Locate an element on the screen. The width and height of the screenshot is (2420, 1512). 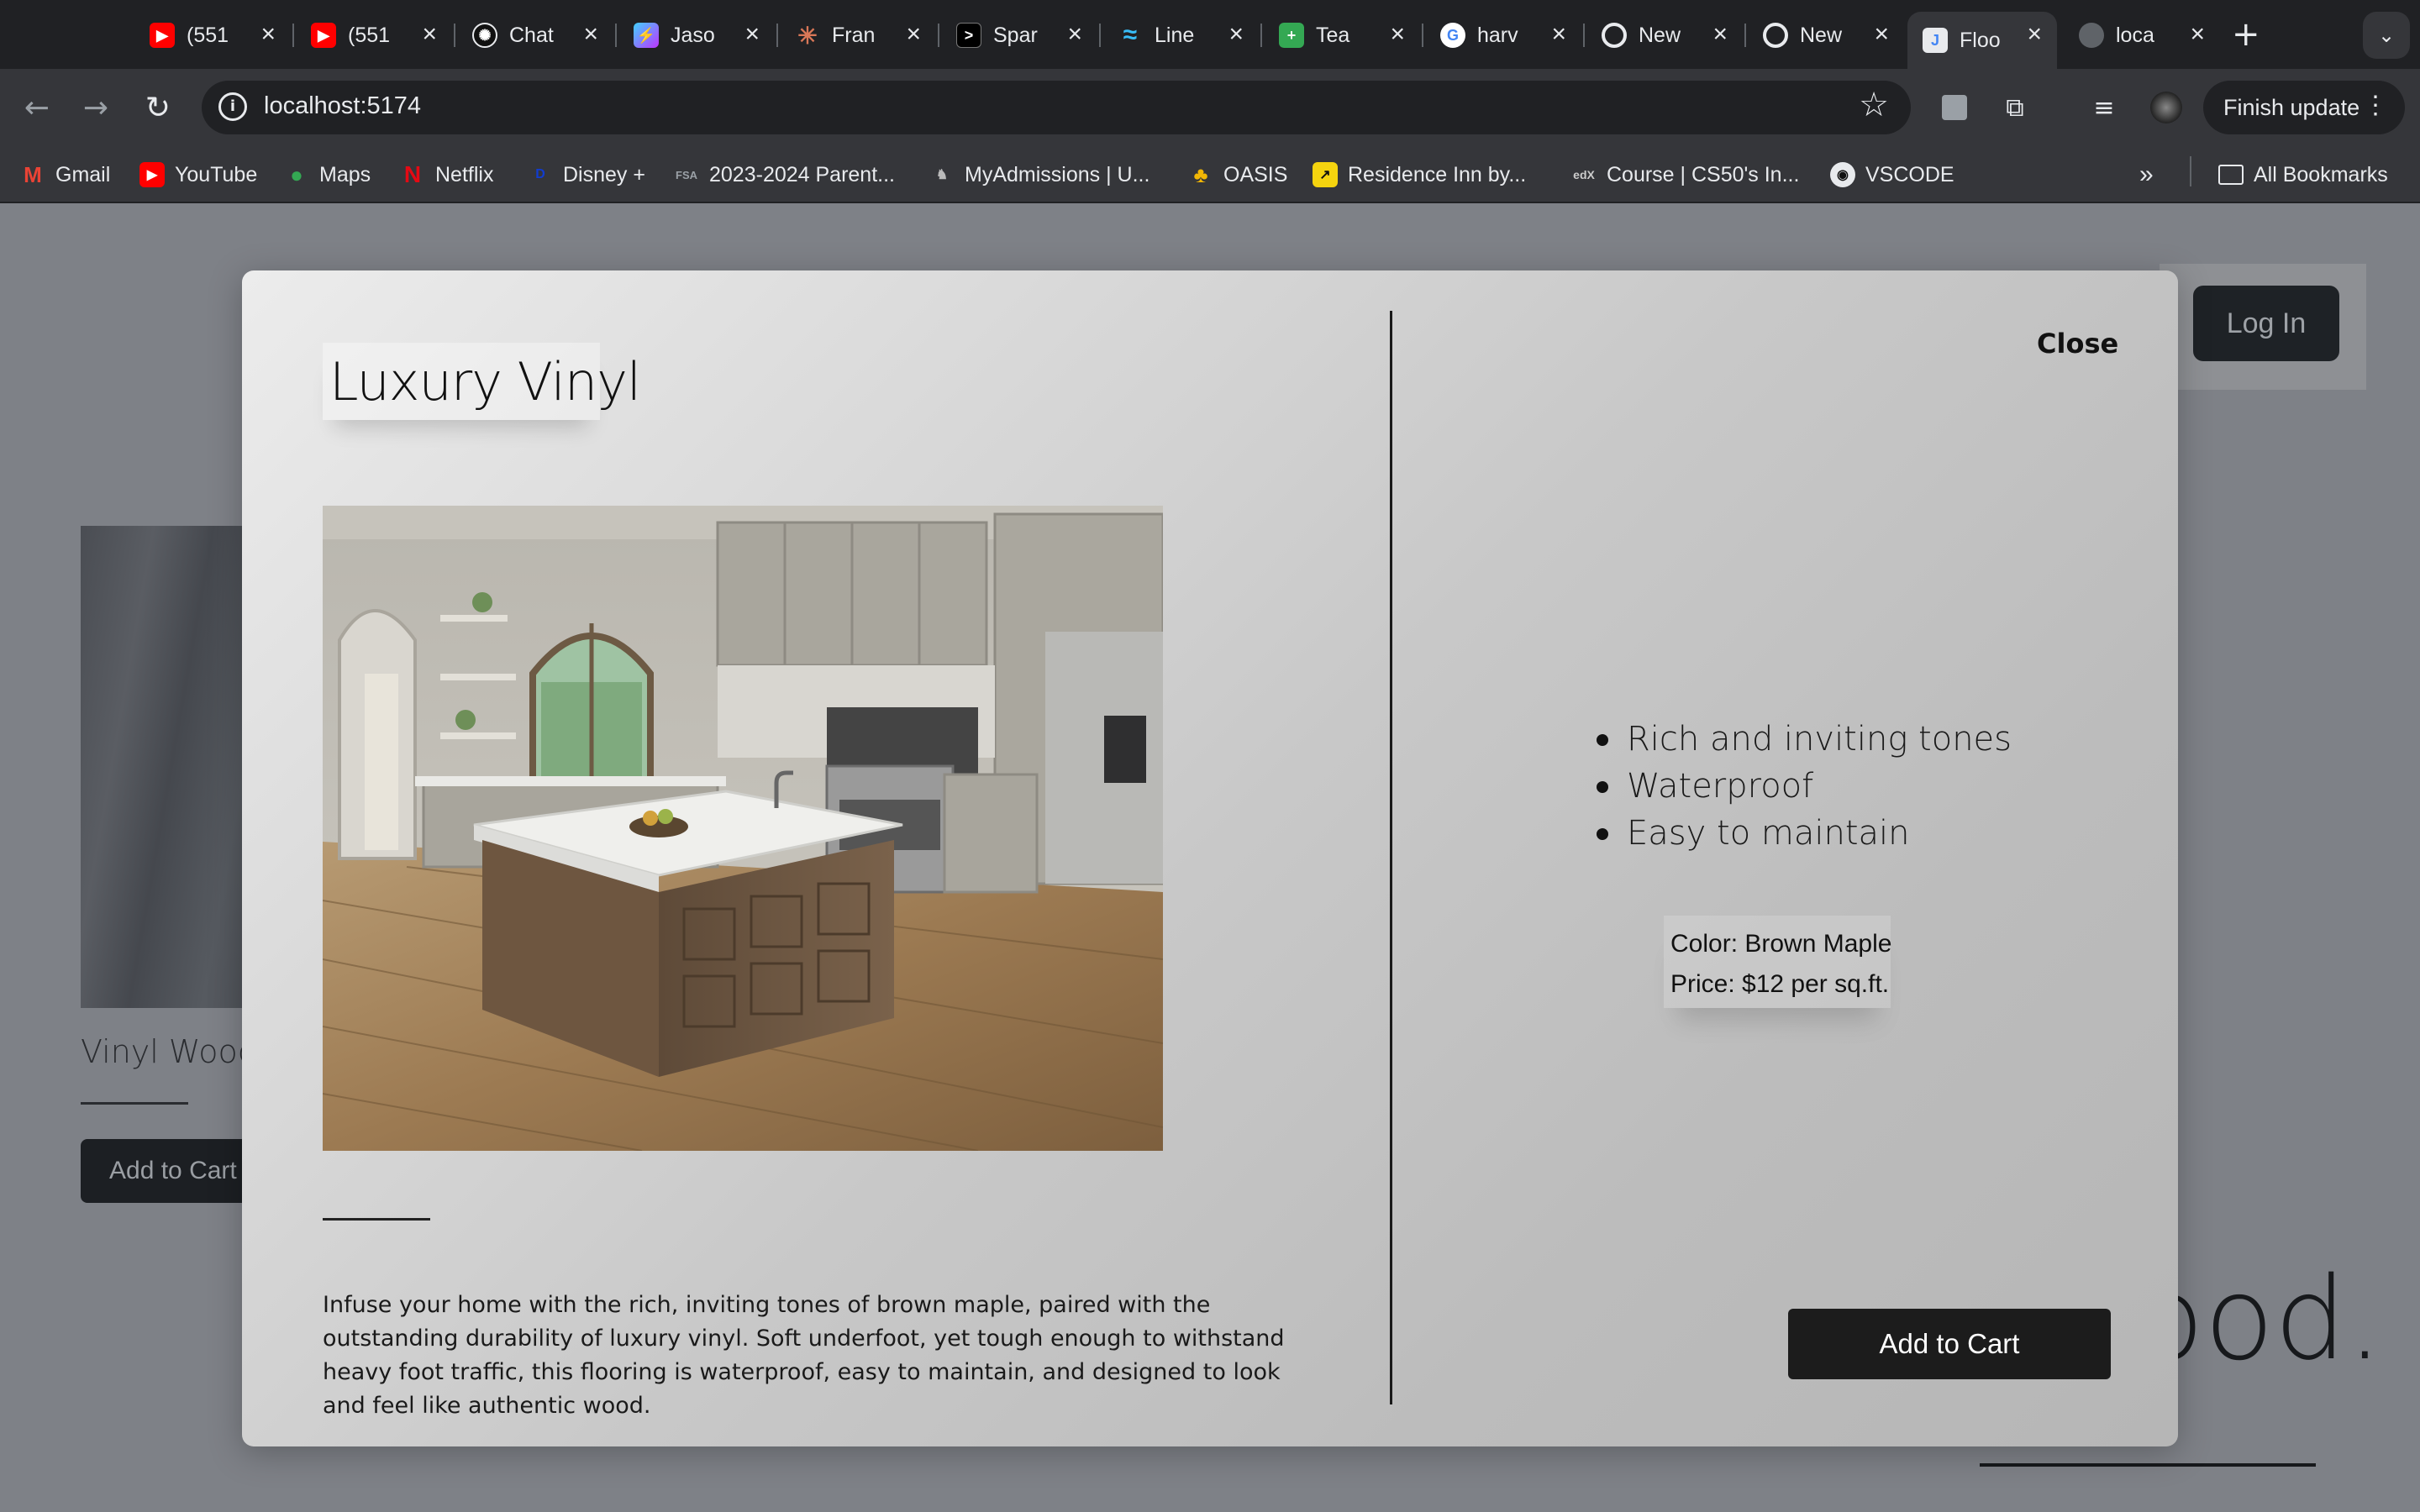
more-vert-icon: ⋮ is located at coordinates (2375, 105).